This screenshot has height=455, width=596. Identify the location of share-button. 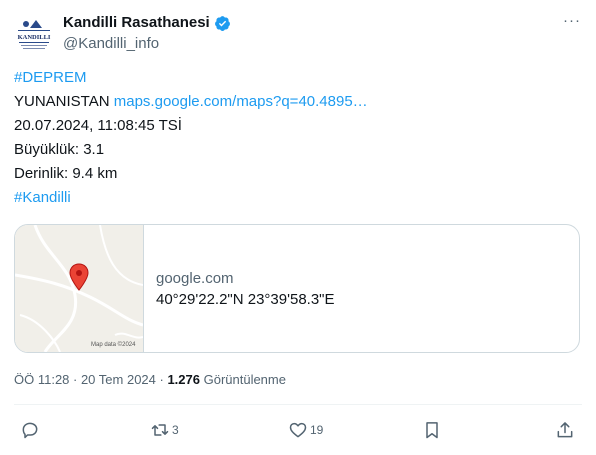
(565, 430).